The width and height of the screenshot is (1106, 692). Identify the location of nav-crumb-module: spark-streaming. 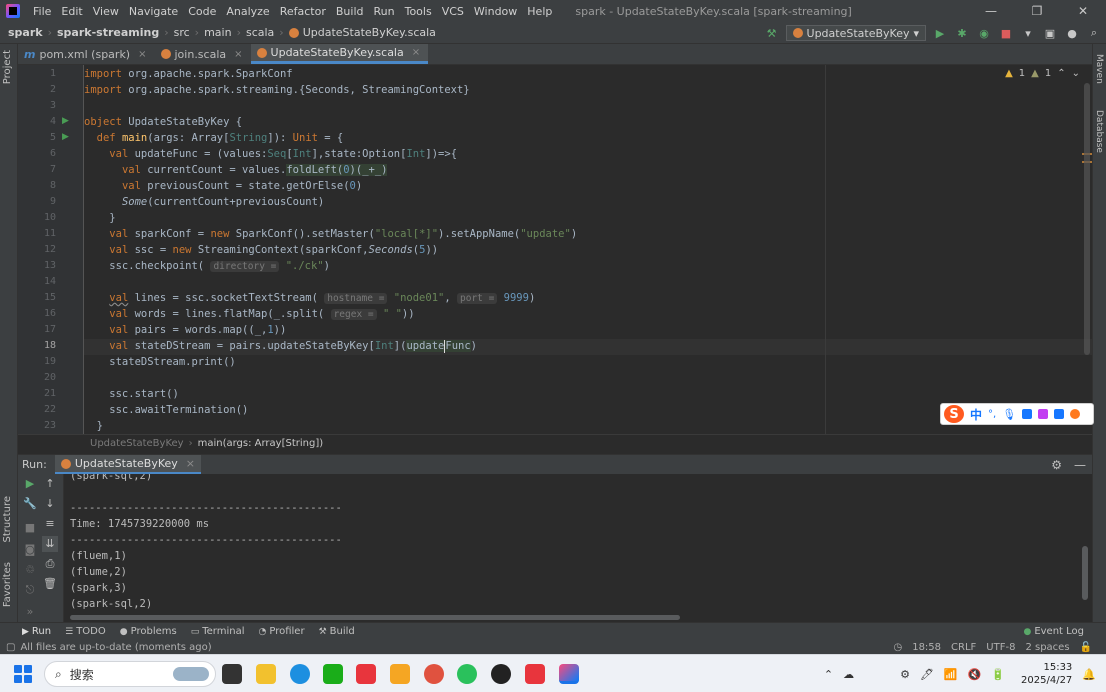
(108, 32).